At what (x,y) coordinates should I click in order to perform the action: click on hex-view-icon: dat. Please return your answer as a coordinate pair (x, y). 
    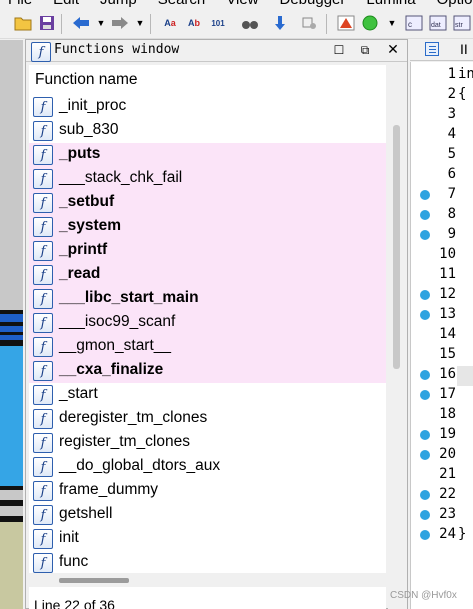
    Looking at the image, I should click on (438, 23).